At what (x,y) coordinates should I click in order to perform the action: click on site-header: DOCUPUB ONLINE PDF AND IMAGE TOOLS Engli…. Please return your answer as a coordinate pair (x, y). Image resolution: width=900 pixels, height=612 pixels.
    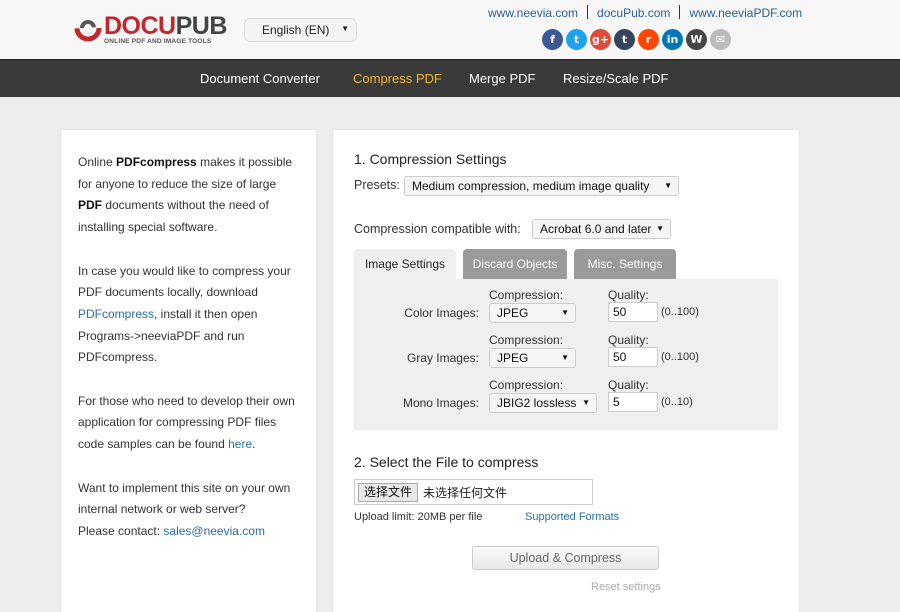
    Looking at the image, I should click on (450, 29).